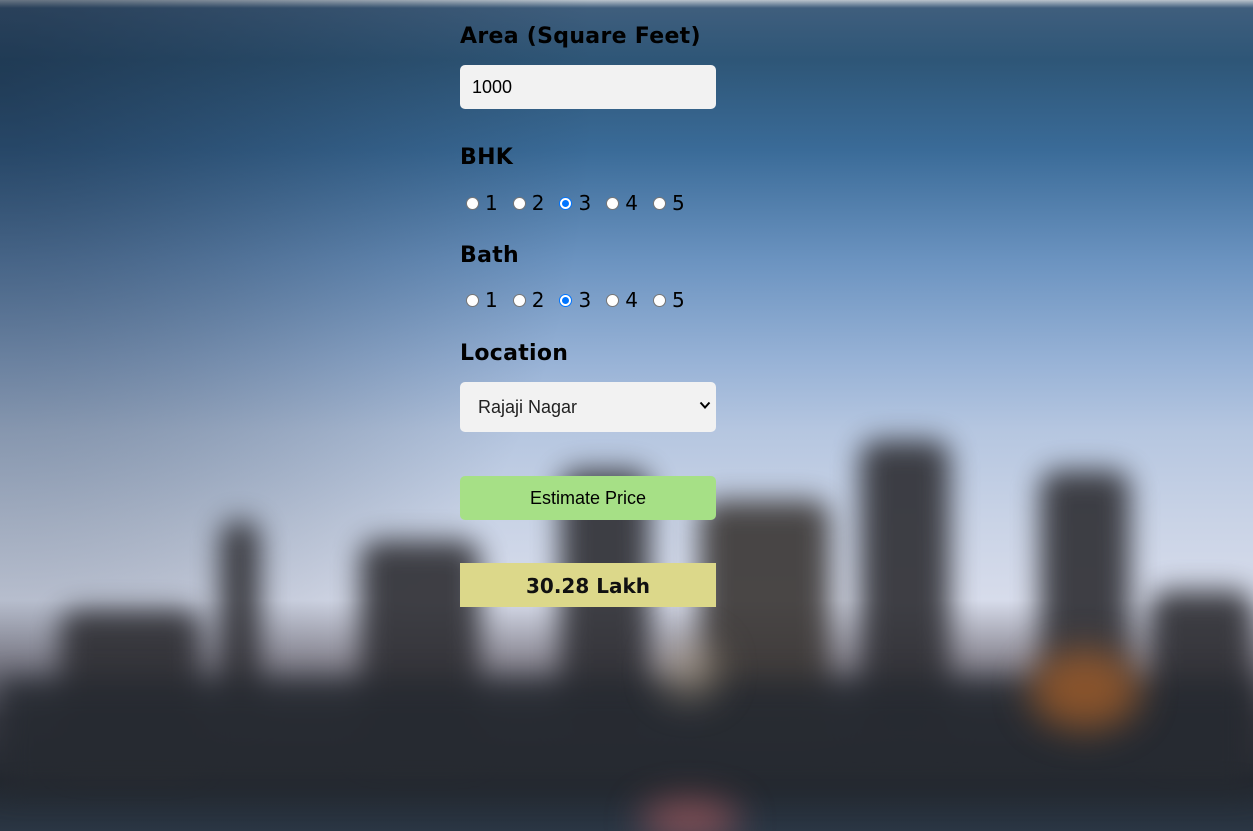  I want to click on bhk-option-3: 3, so click(572, 203).